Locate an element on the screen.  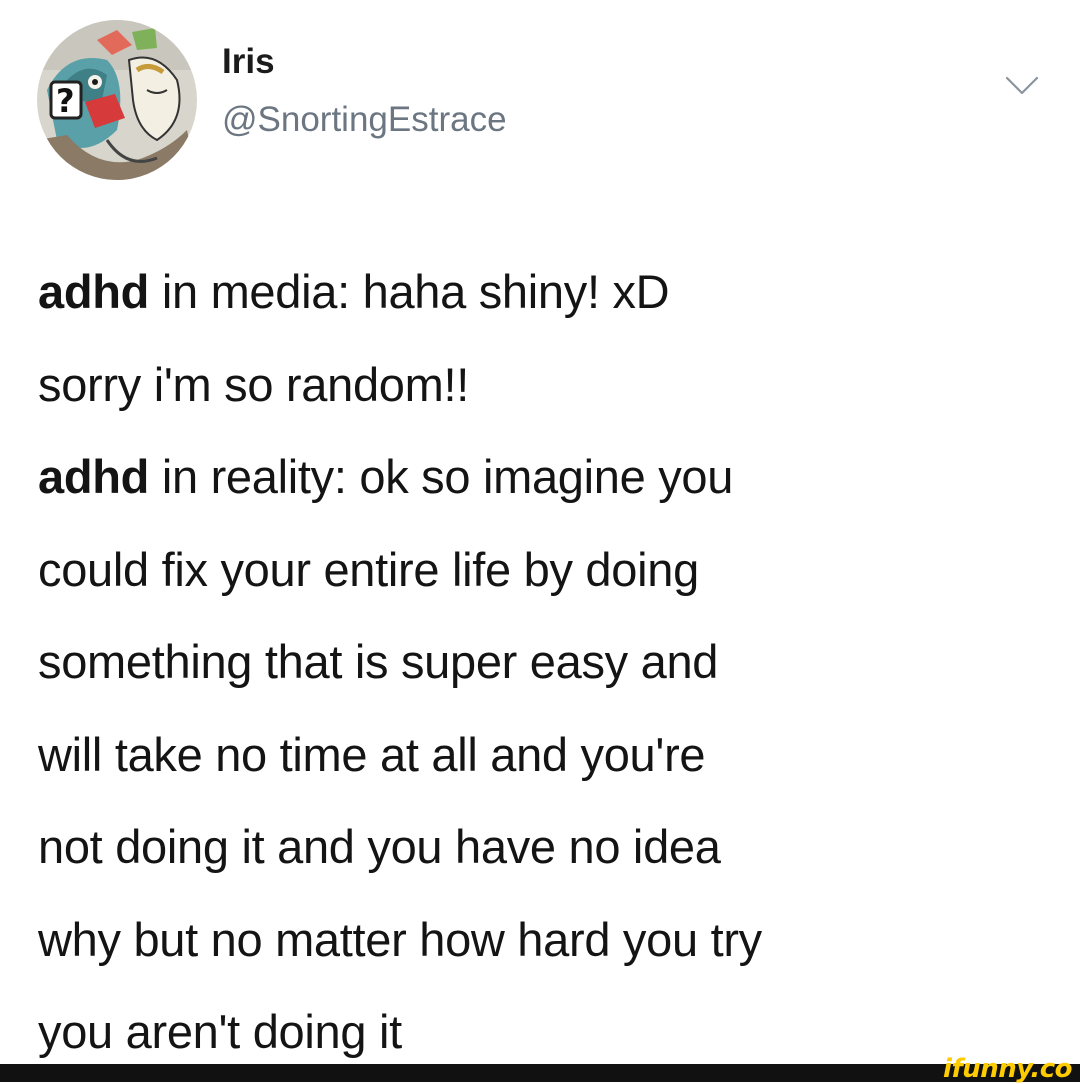
avatar-illustration: ? is located at coordinates (117, 100).